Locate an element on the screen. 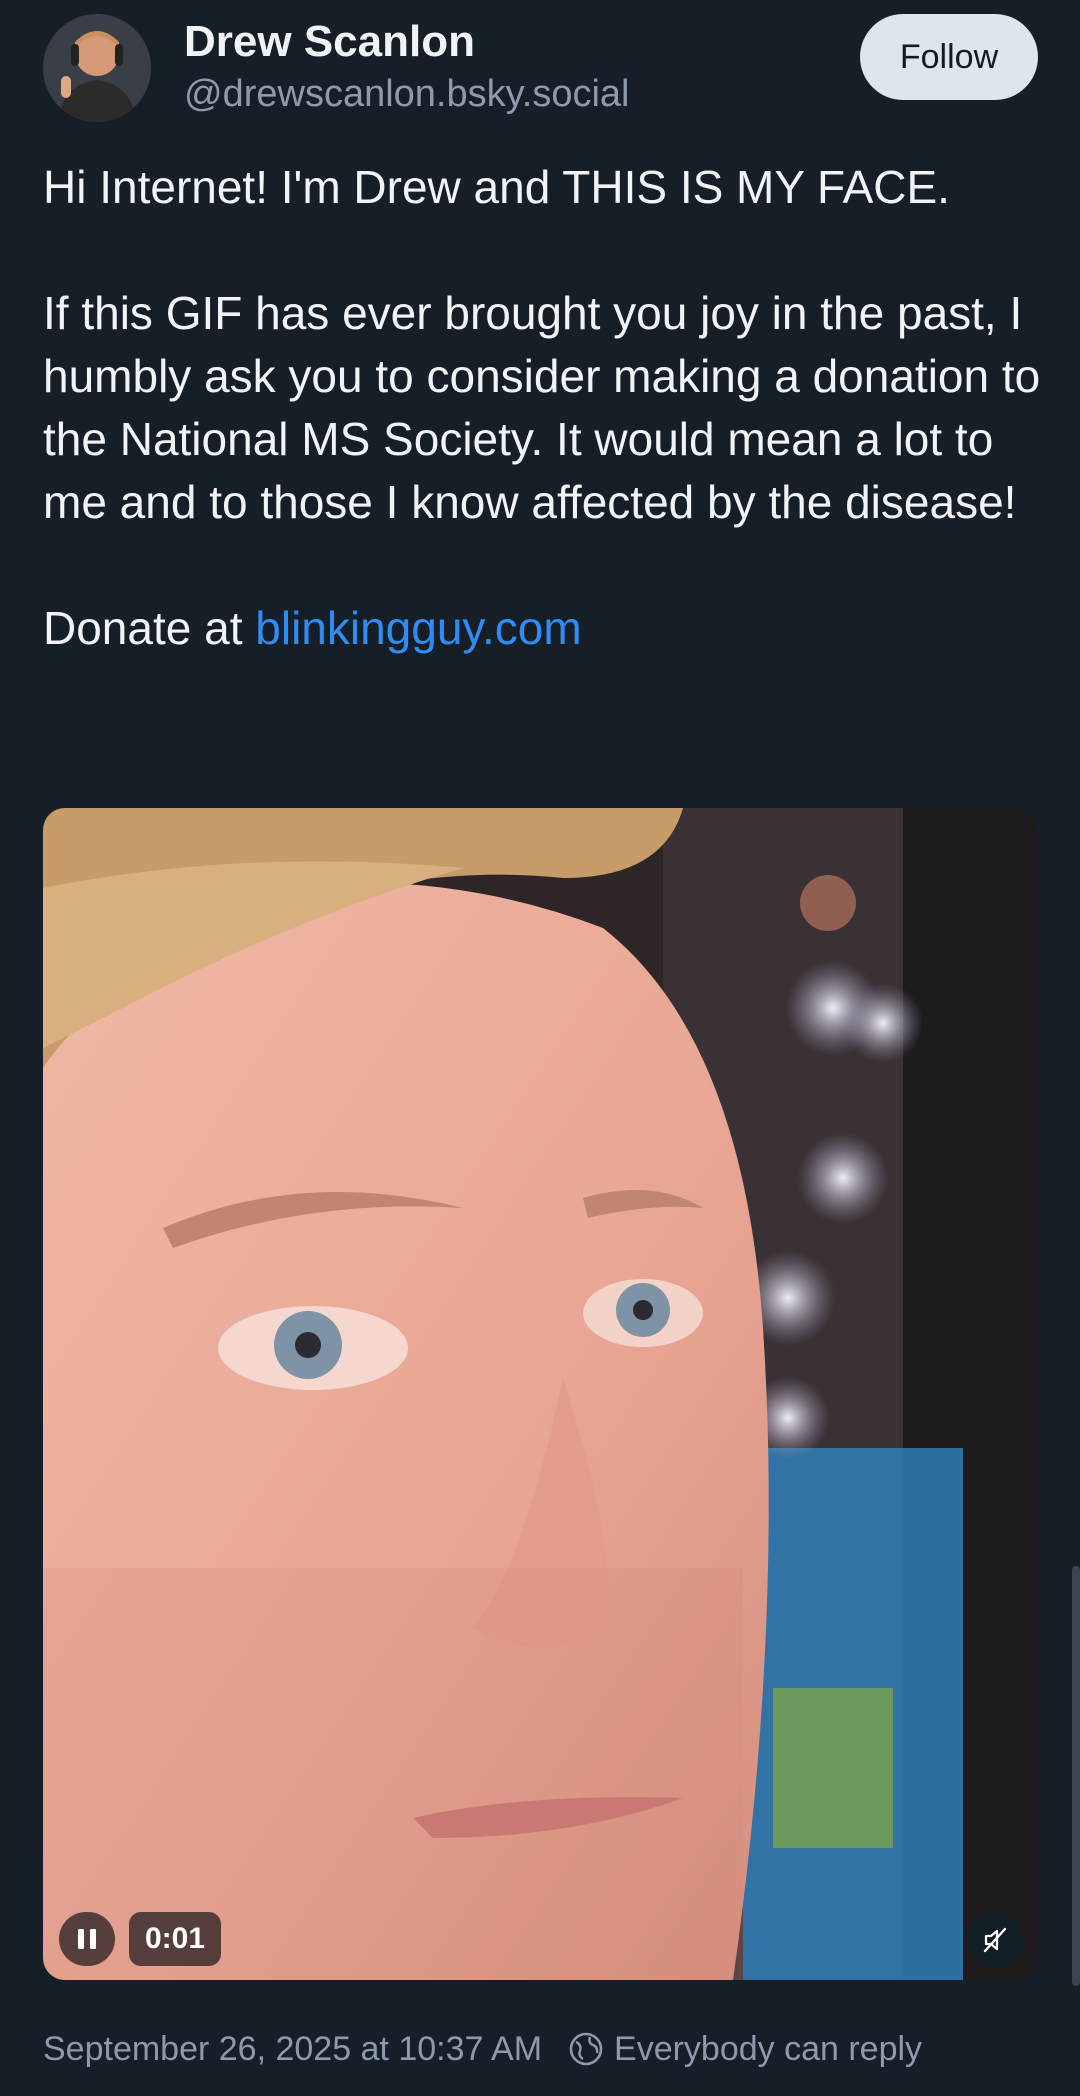 The width and height of the screenshot is (1080, 2096). follow-button: Follow is located at coordinates (949, 57).